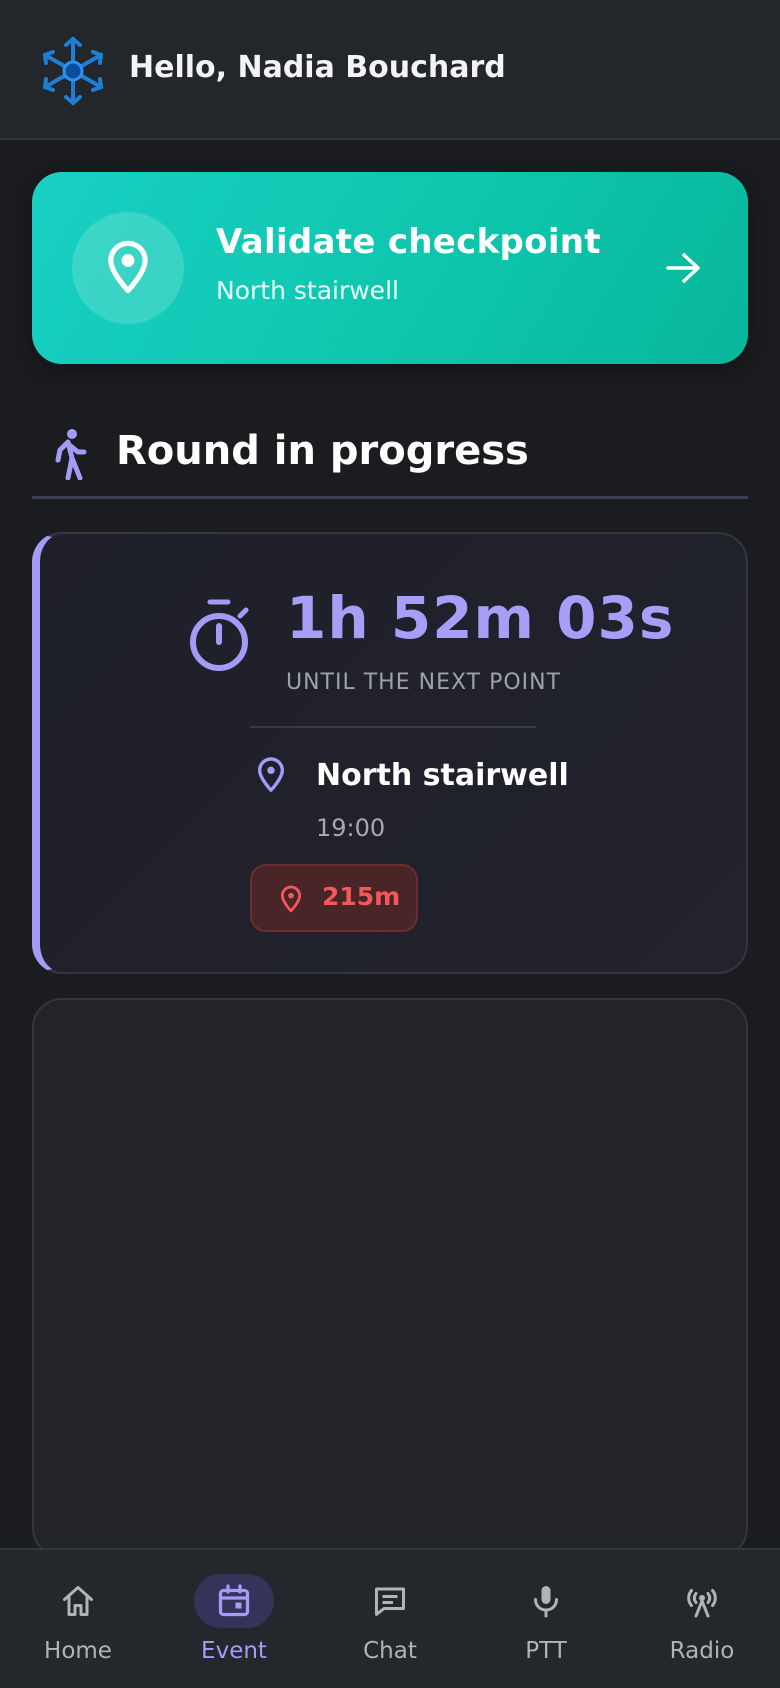 The height and width of the screenshot is (1688, 780). I want to click on nav-label-event: Event, so click(234, 1651).